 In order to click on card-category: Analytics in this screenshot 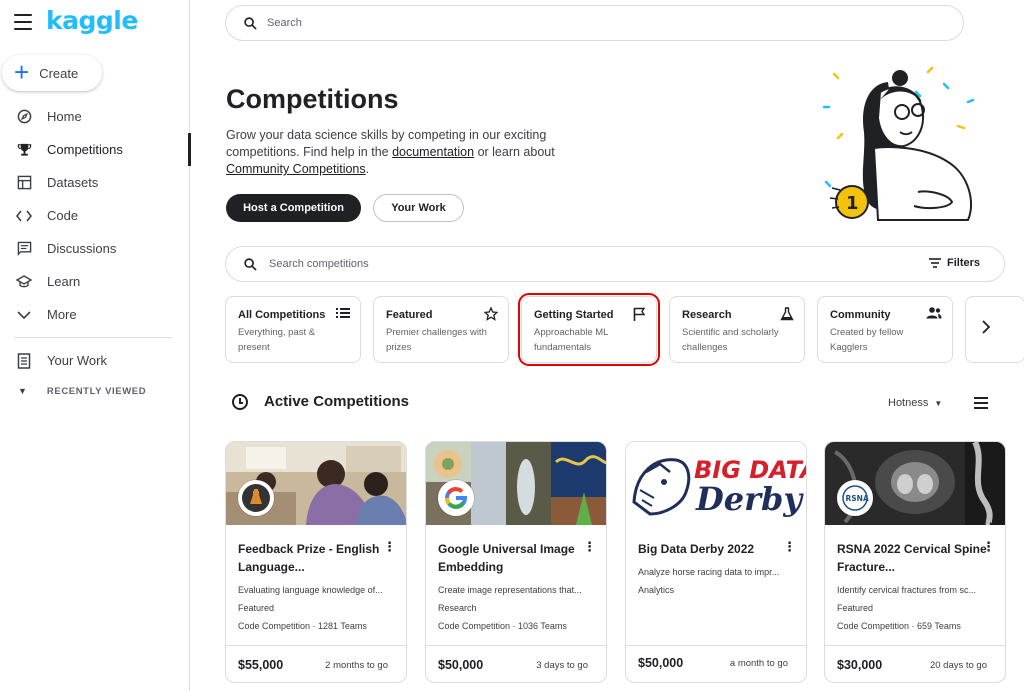, I will do `click(656, 590)`.